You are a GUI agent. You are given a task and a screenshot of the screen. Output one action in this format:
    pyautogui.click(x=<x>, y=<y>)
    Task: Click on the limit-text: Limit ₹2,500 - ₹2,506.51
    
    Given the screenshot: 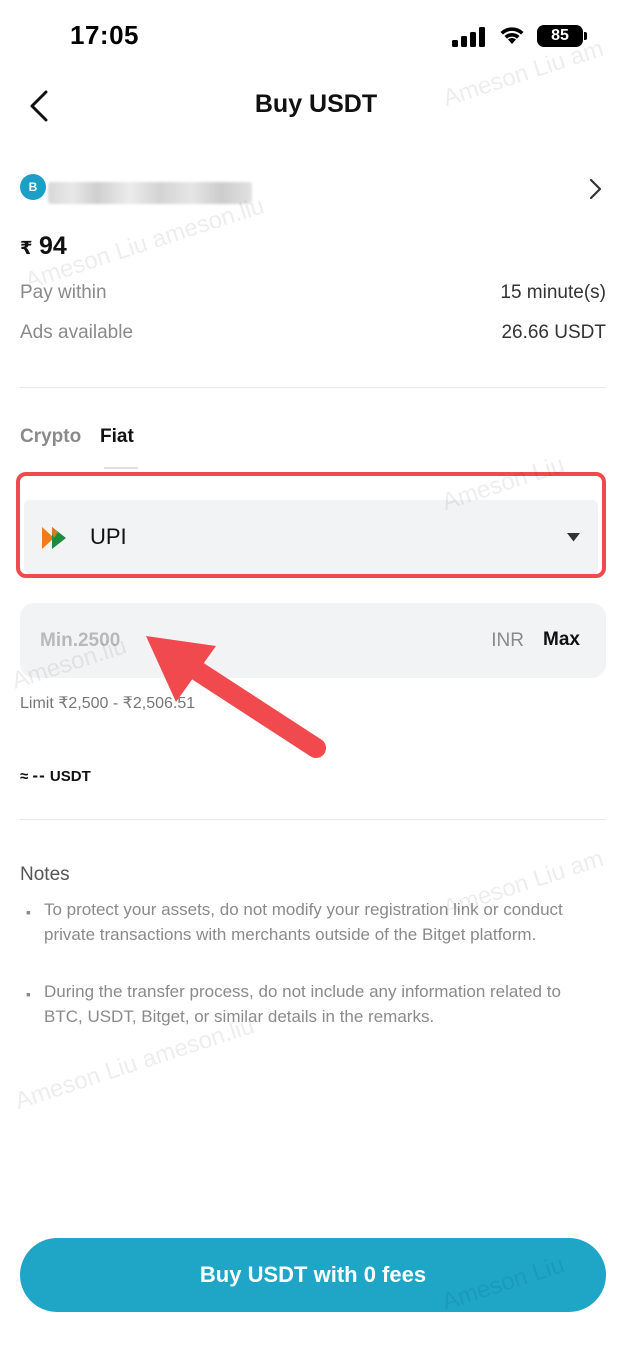 What is the action you would take?
    pyautogui.click(x=108, y=703)
    